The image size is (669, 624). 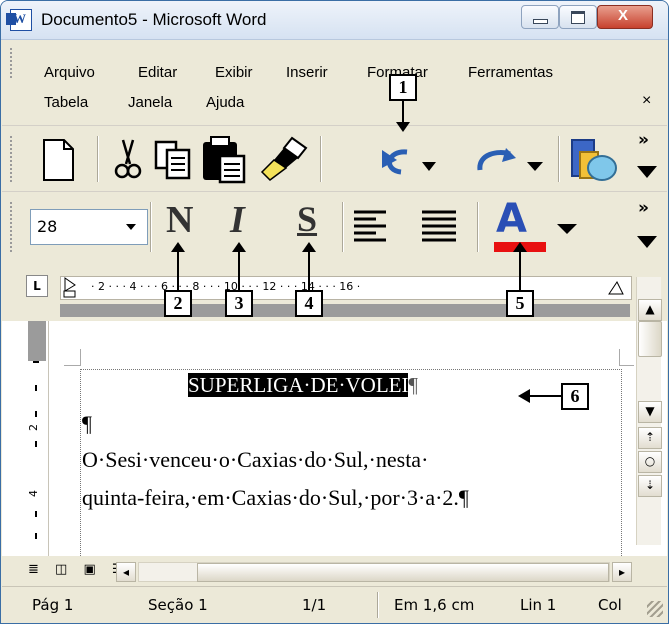 I want to click on callout-6: 6, so click(x=575, y=396).